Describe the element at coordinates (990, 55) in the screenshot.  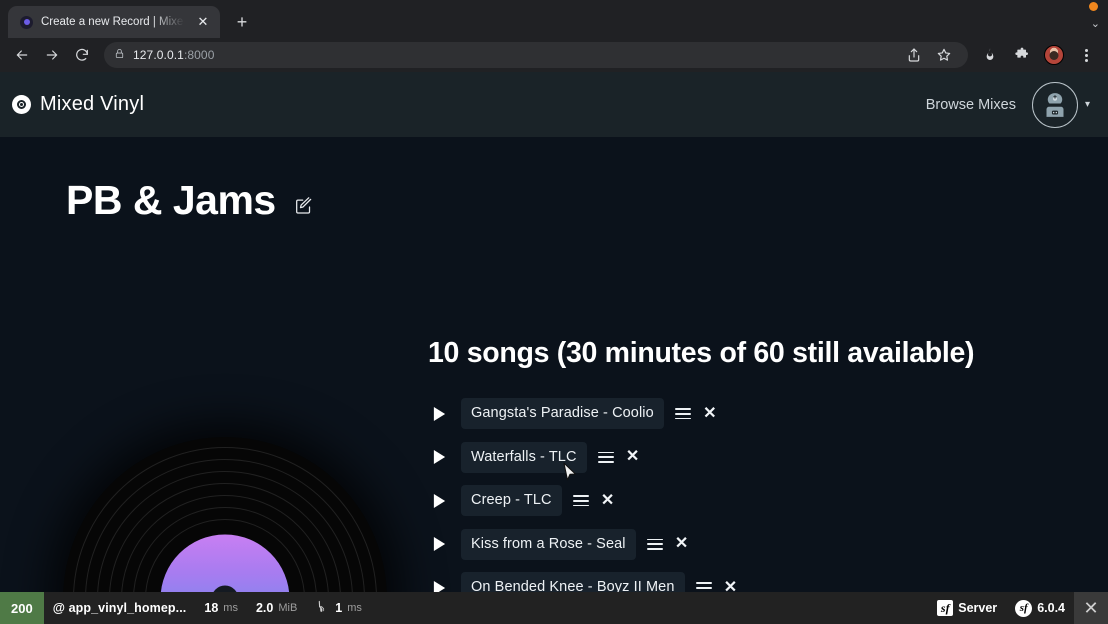
I see `flame-icon` at that location.